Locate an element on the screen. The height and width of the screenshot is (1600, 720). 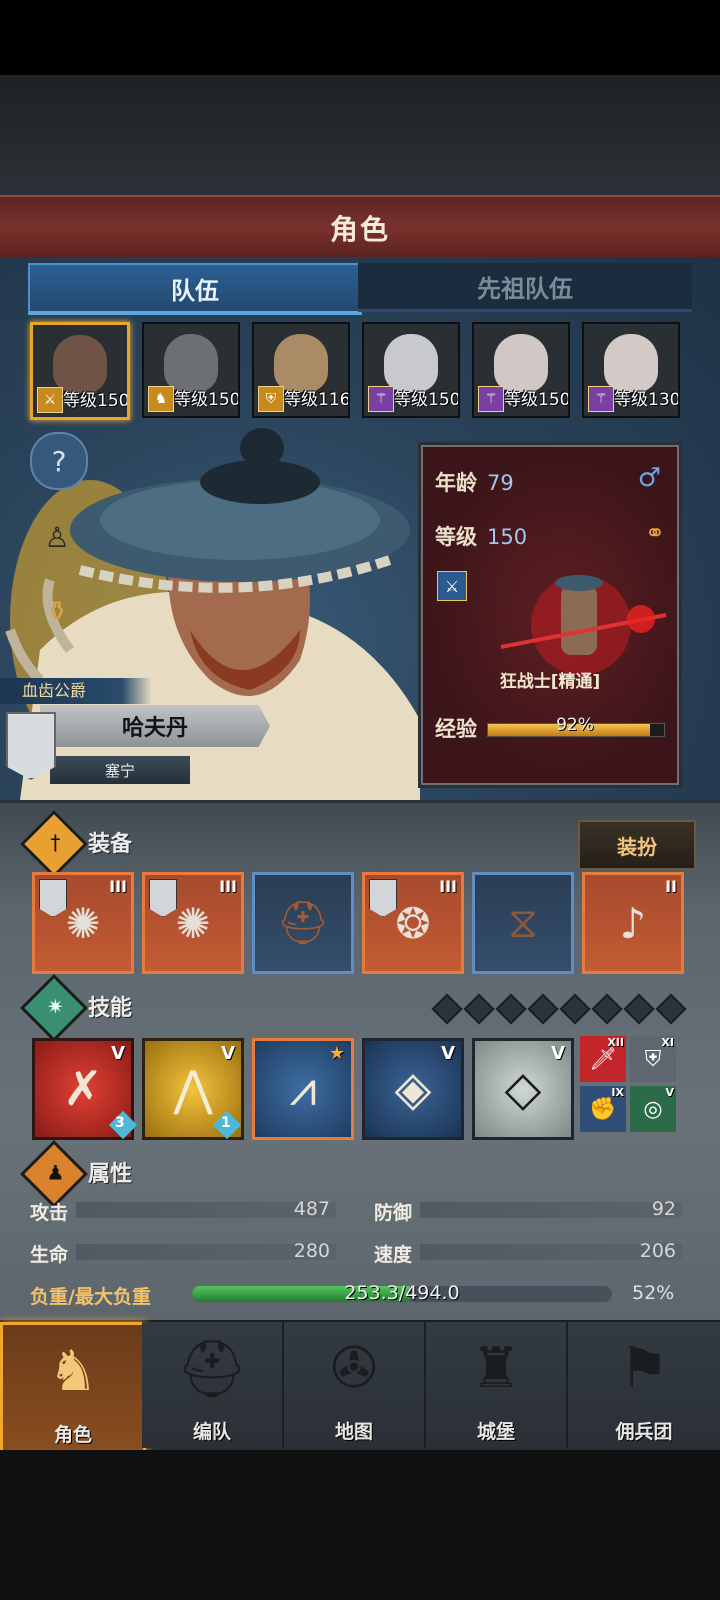
equipment-title: 装备 is located at coordinates (110, 844).